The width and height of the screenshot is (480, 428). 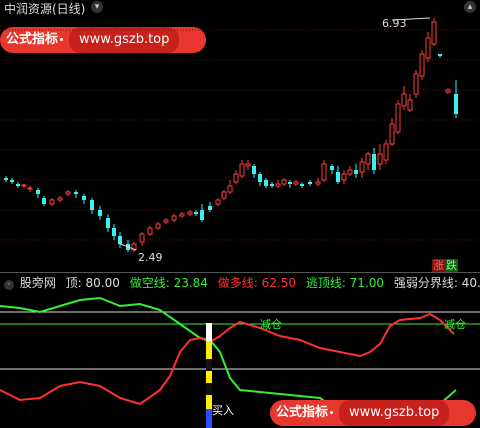 What do you see at coordinates (240, 272) in the screenshot?
I see `pane-divider` at bounding box center [240, 272].